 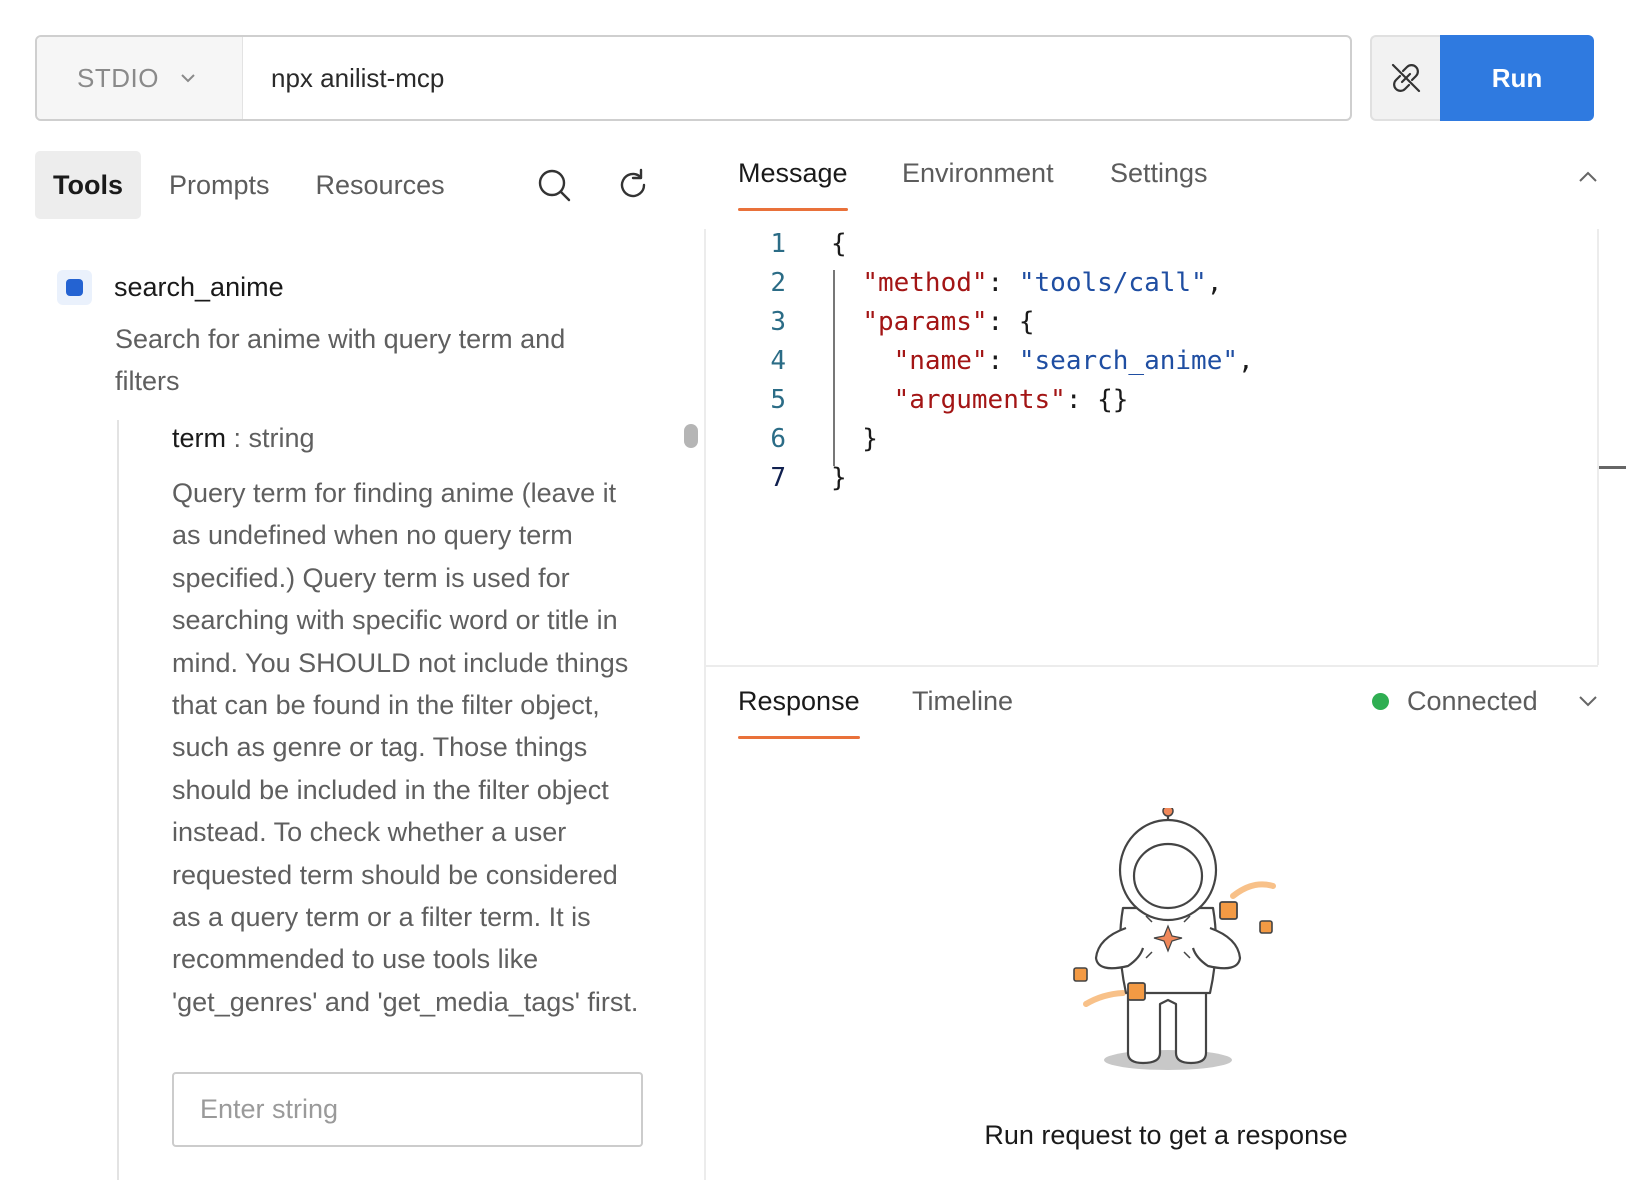 I want to click on scrollbar-thumb, so click(x=691, y=436).